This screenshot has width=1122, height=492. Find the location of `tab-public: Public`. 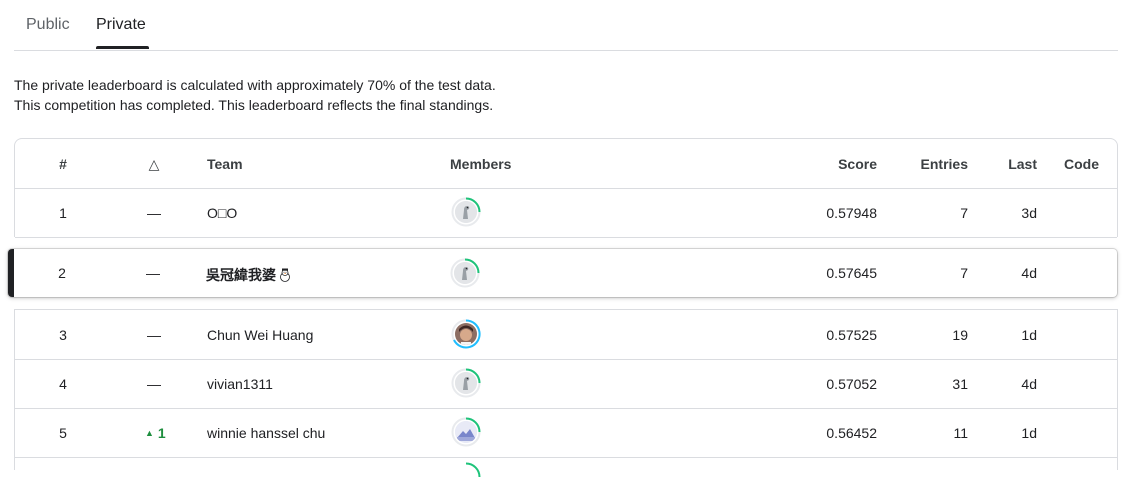

tab-public: Public is located at coordinates (48, 25).